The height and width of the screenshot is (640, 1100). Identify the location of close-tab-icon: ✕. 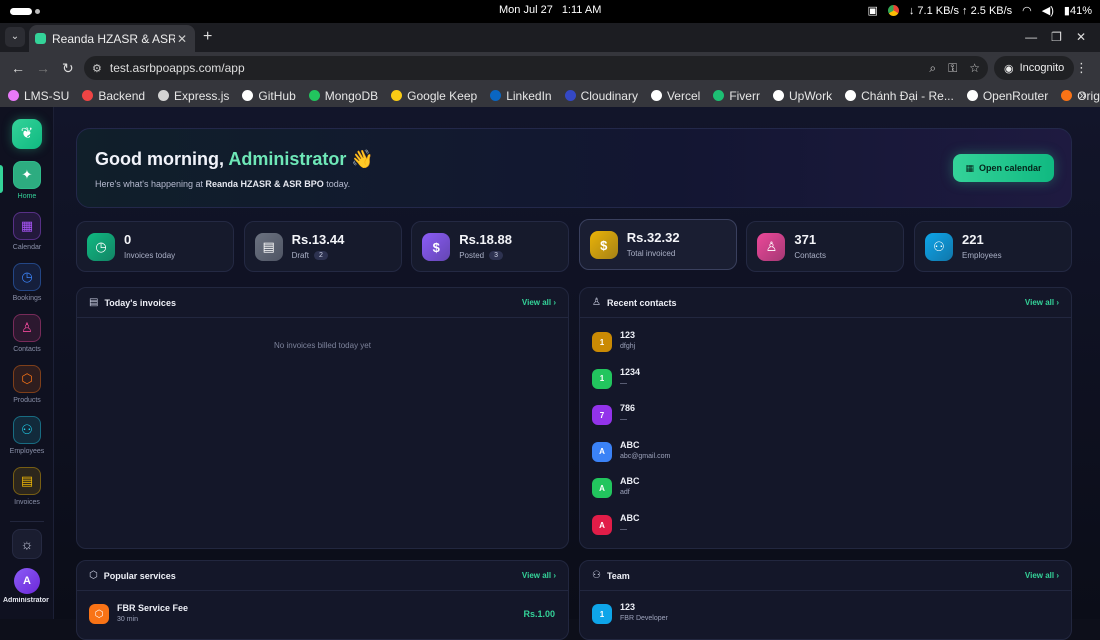
(182, 39).